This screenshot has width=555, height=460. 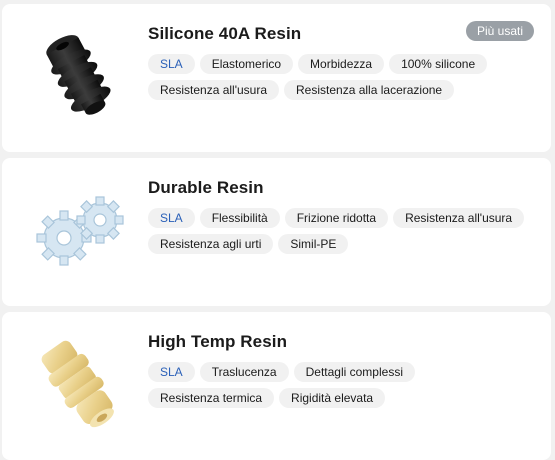 I want to click on tag-chip: Resistenza termica, so click(x=211, y=398).